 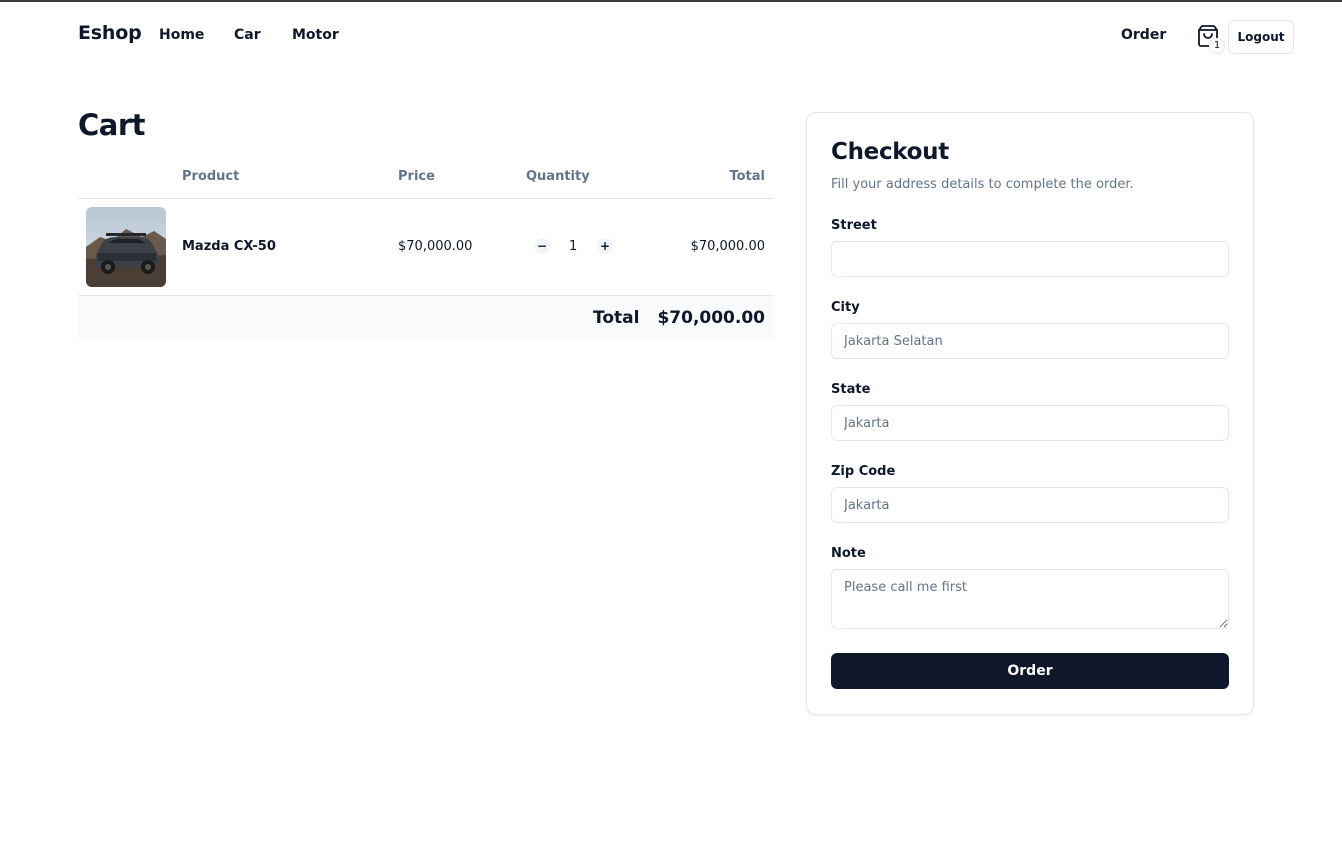 I want to click on logout-button: Logout, so click(x=1261, y=37).